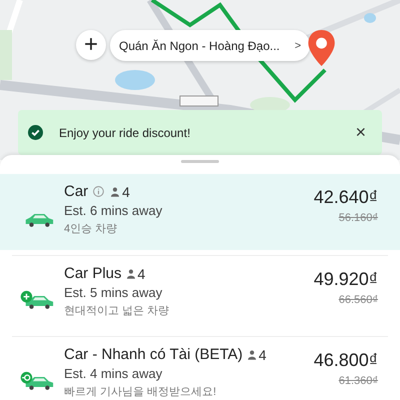 The image size is (400, 400). What do you see at coordinates (358, 300) in the screenshot?
I see `original-price: 66.560₫` at bounding box center [358, 300].